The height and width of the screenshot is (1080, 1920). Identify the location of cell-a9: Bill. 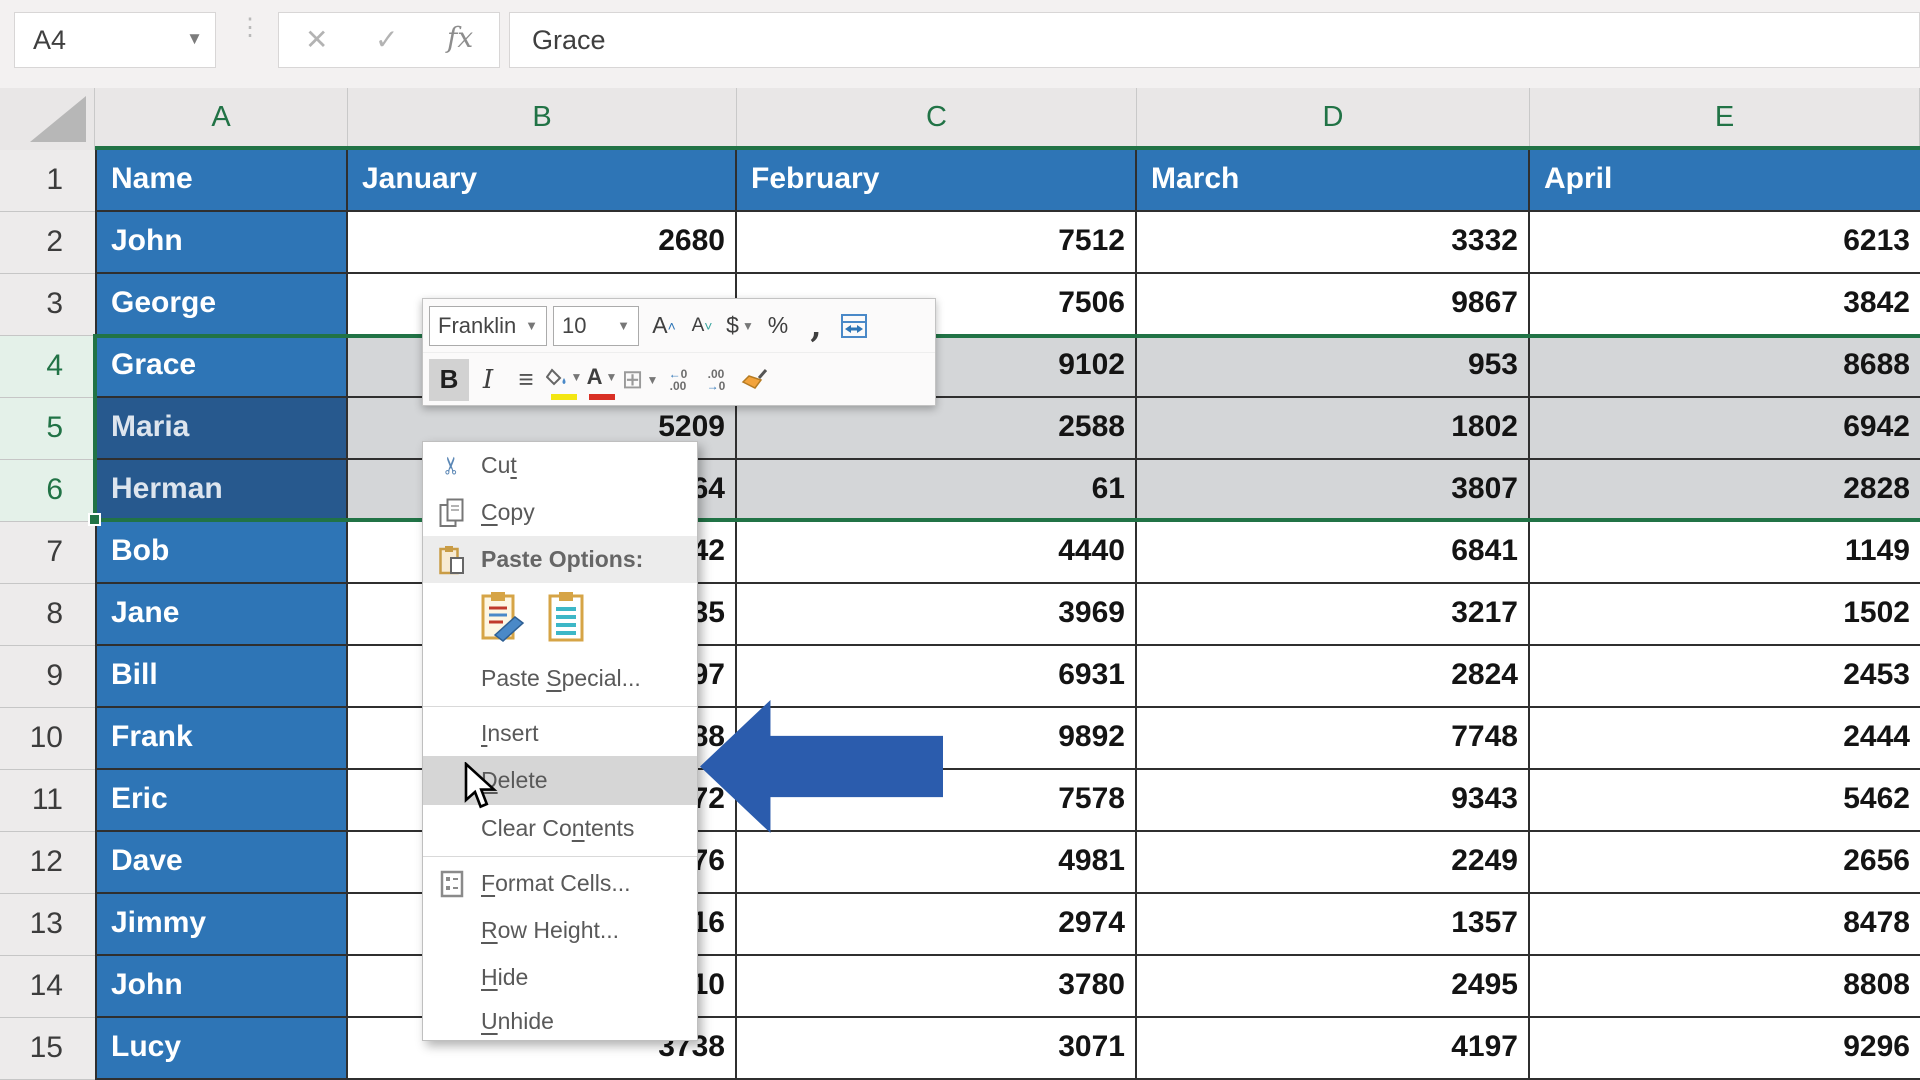
(221, 677).